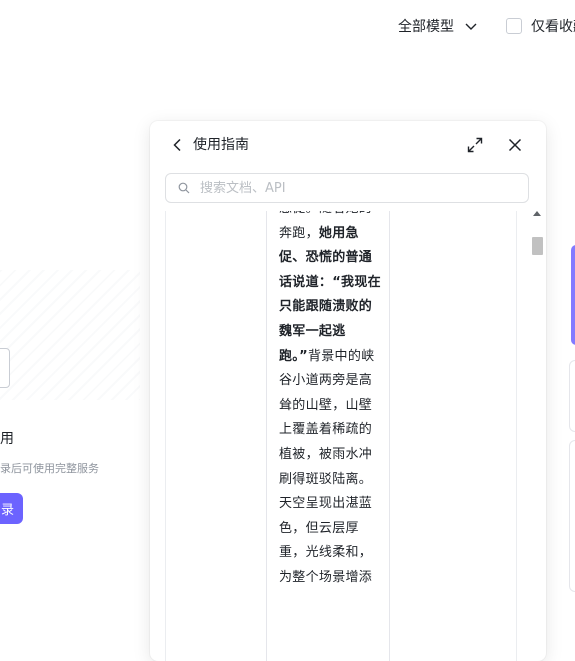 Image resolution: width=575 pixels, height=661 pixels. What do you see at coordinates (350, 188) in the screenshot?
I see `doc-search-input` at bounding box center [350, 188].